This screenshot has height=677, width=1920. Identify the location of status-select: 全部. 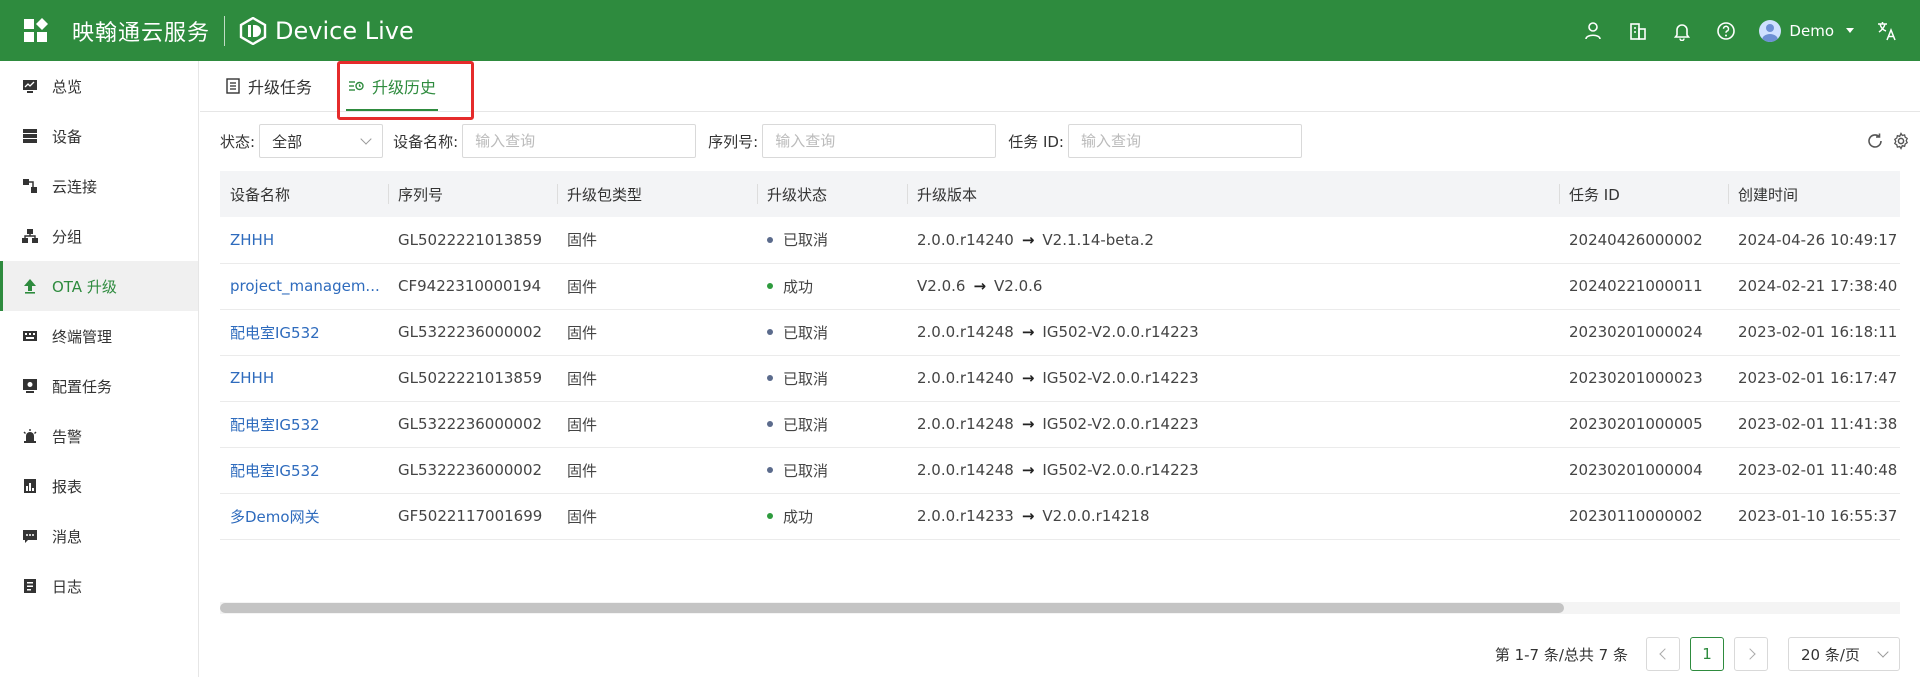
(321, 141).